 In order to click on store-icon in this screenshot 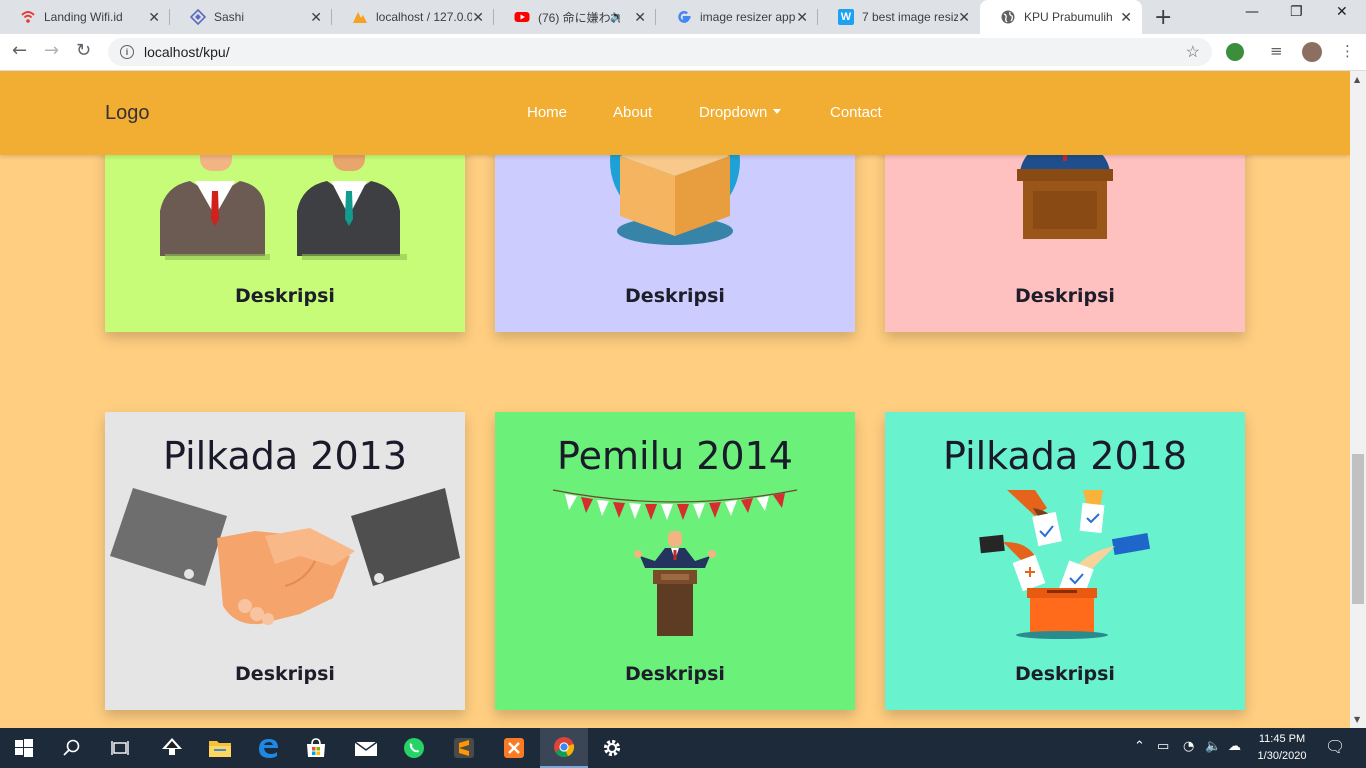, I will do `click(316, 748)`.